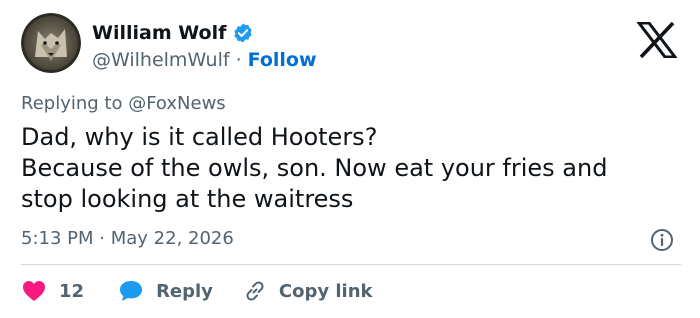 The height and width of the screenshot is (318, 700). I want to click on like-button: 12, so click(52, 291).